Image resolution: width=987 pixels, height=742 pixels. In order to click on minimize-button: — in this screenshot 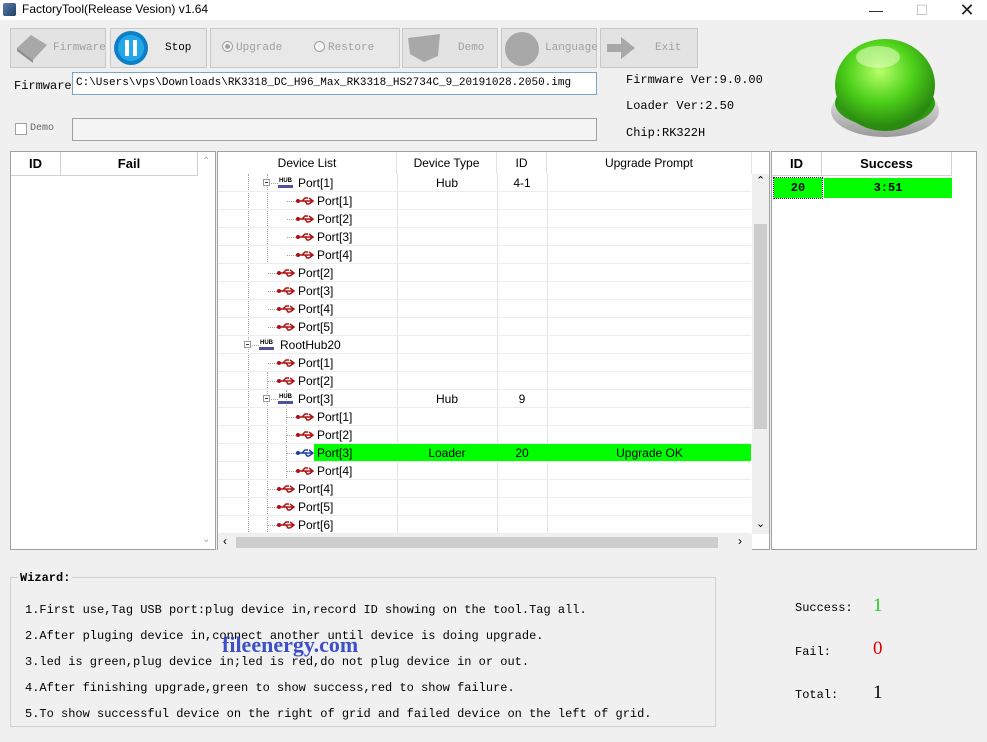, I will do `click(876, 10)`.